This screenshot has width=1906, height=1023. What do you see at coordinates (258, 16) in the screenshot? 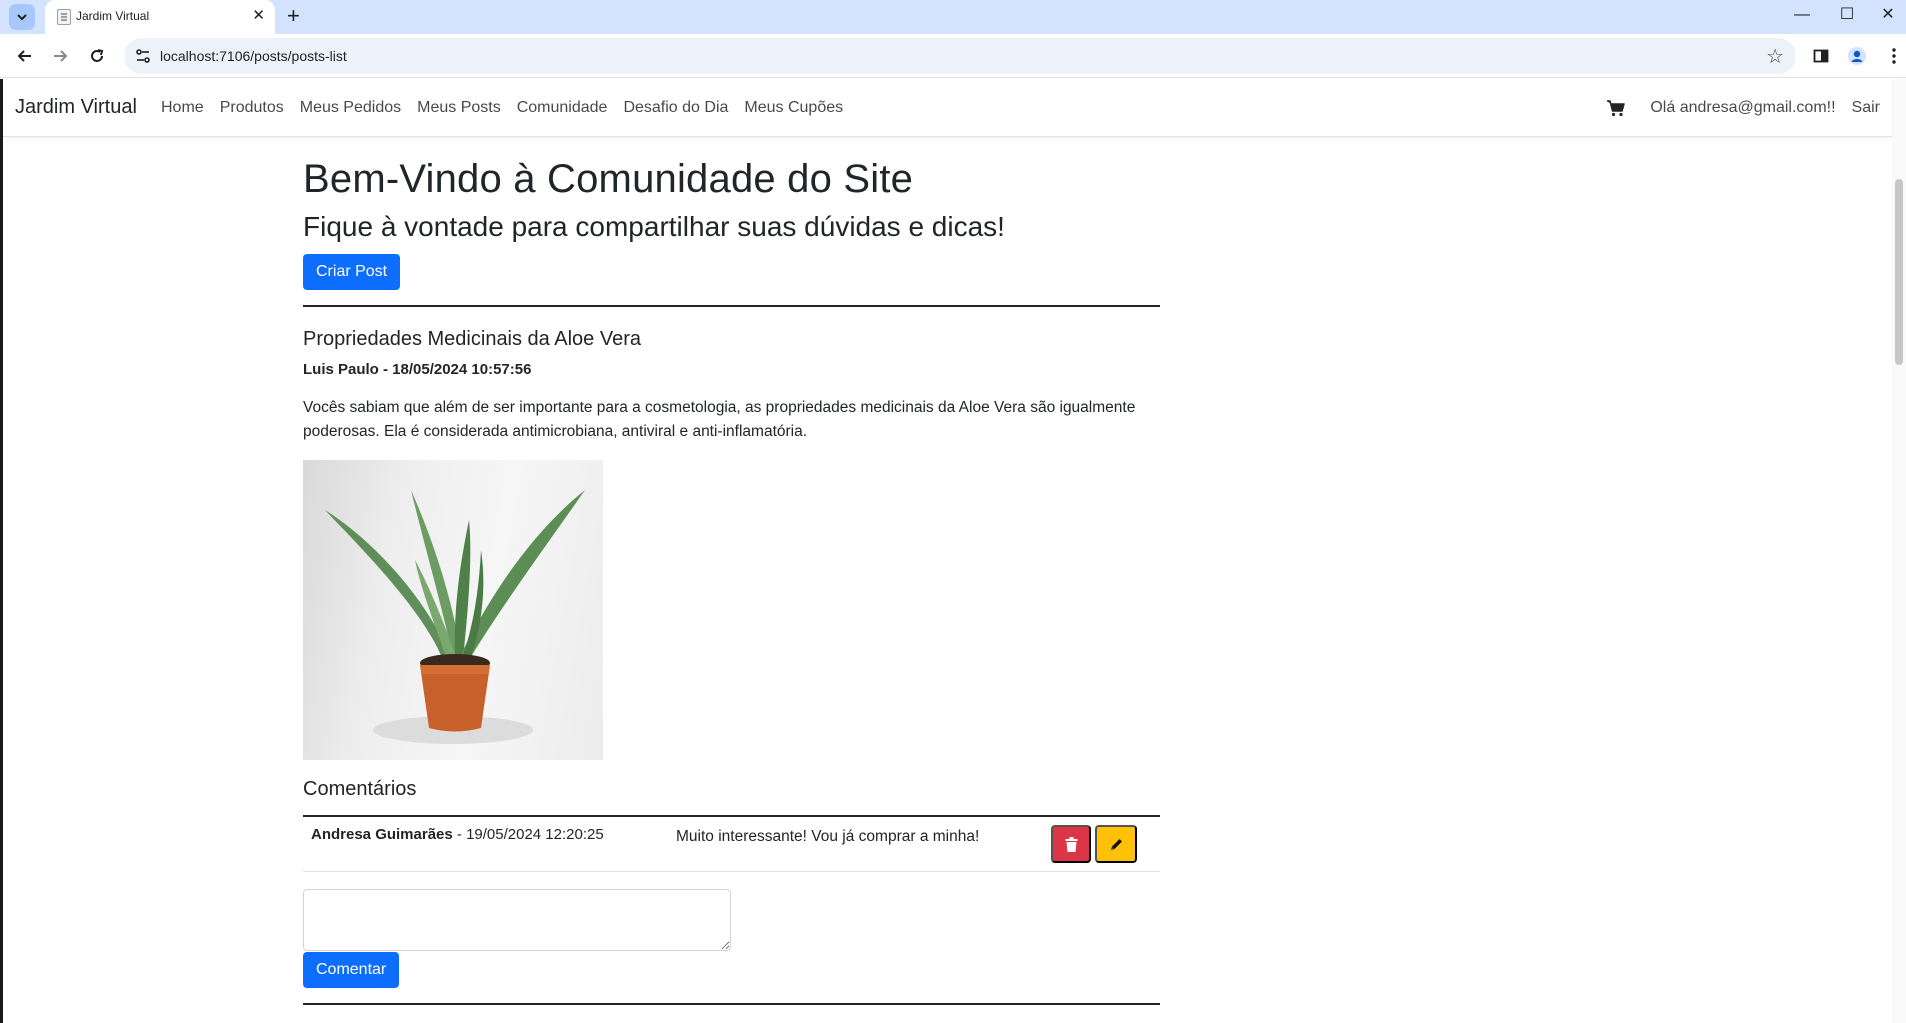
I see `close-tab-icon: ✕` at bounding box center [258, 16].